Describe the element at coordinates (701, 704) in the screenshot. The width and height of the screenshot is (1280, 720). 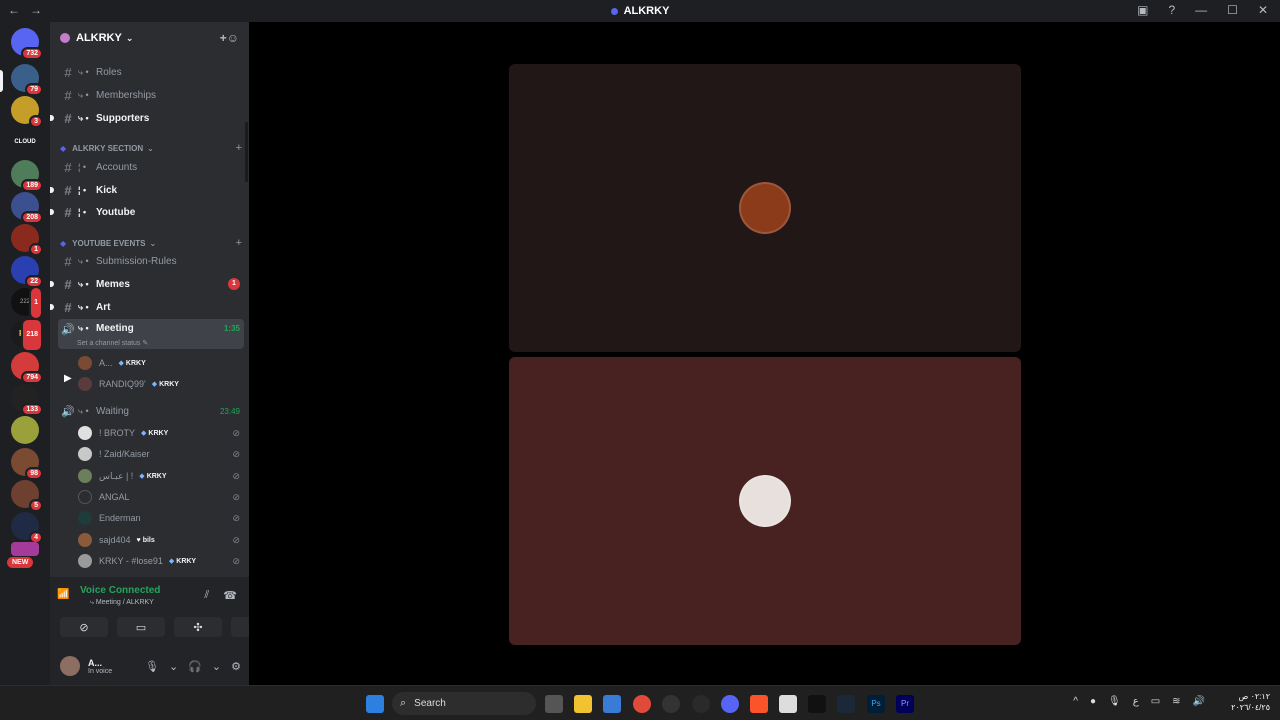
I see `steelseries-icon` at that location.